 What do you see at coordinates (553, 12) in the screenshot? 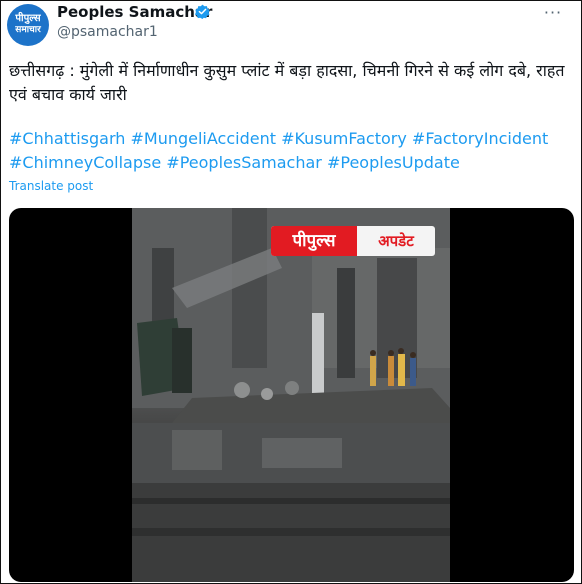
I see `more-options-icon: ···` at bounding box center [553, 12].